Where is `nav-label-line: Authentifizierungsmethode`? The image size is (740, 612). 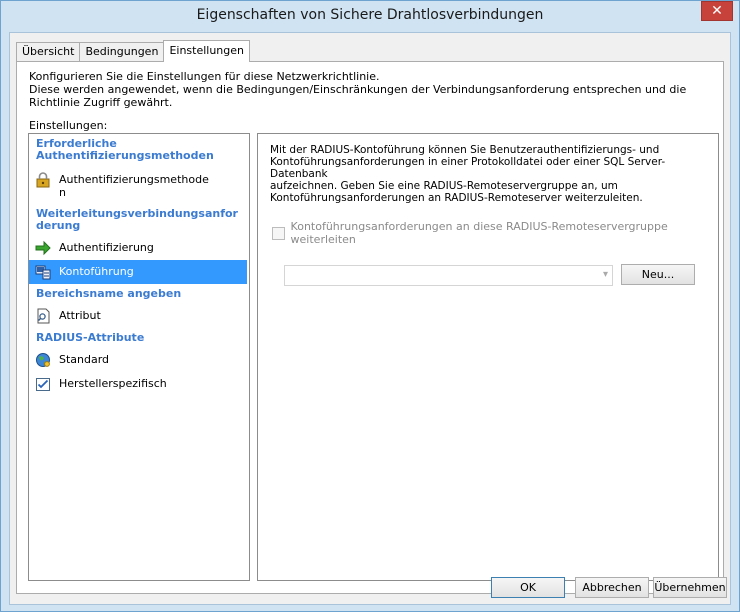
nav-label-line: Authentifizierungsmethode is located at coordinates (134, 179).